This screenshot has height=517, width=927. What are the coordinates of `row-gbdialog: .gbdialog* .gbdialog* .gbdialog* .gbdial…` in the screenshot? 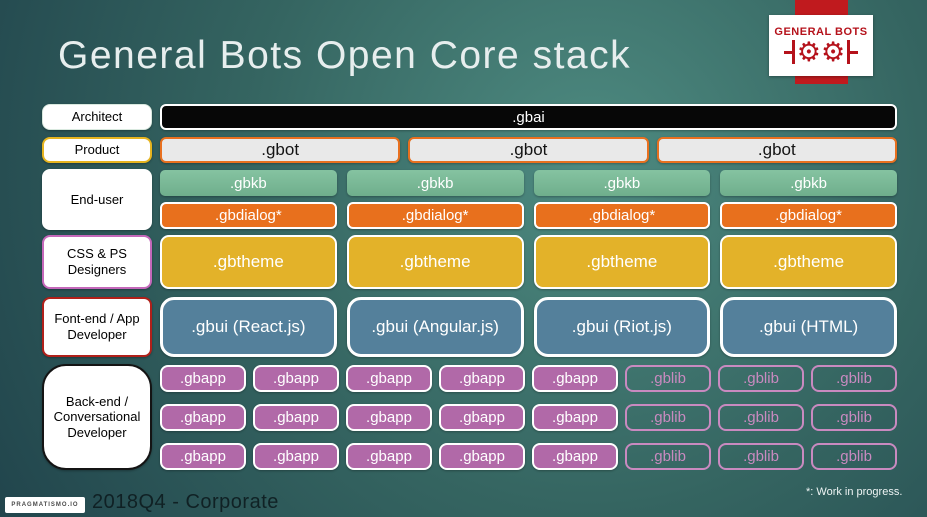 It's located at (528, 215).